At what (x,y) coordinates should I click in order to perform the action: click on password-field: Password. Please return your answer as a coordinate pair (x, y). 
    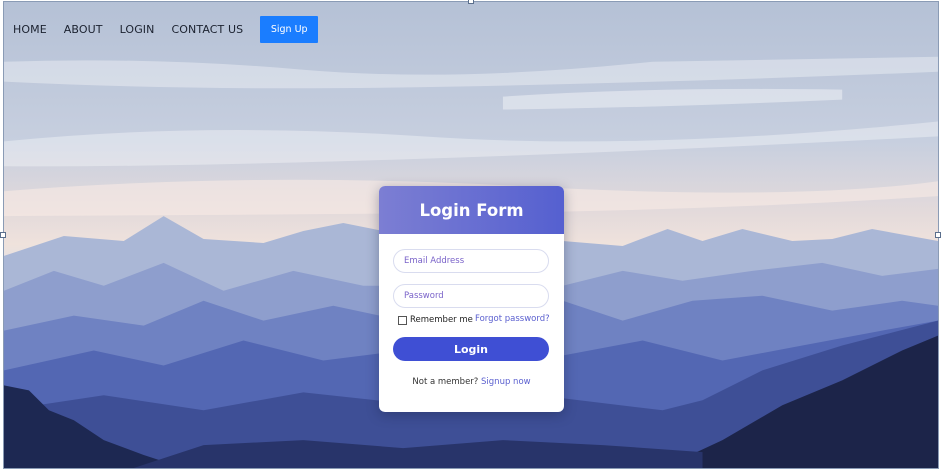
    Looking at the image, I should click on (471, 296).